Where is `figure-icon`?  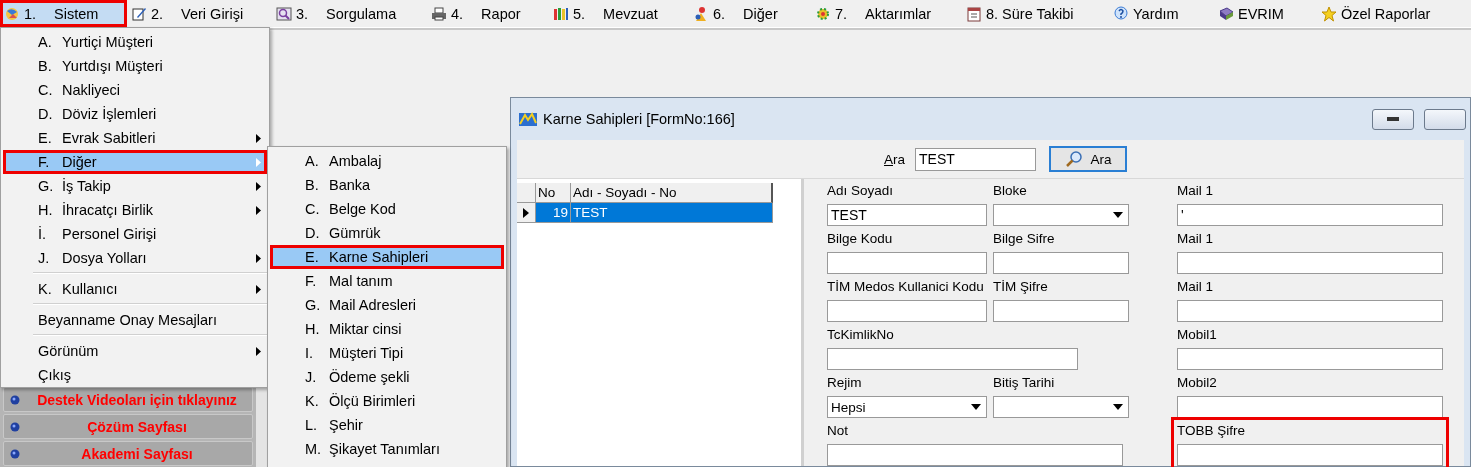
figure-icon is located at coordinates (701, 13).